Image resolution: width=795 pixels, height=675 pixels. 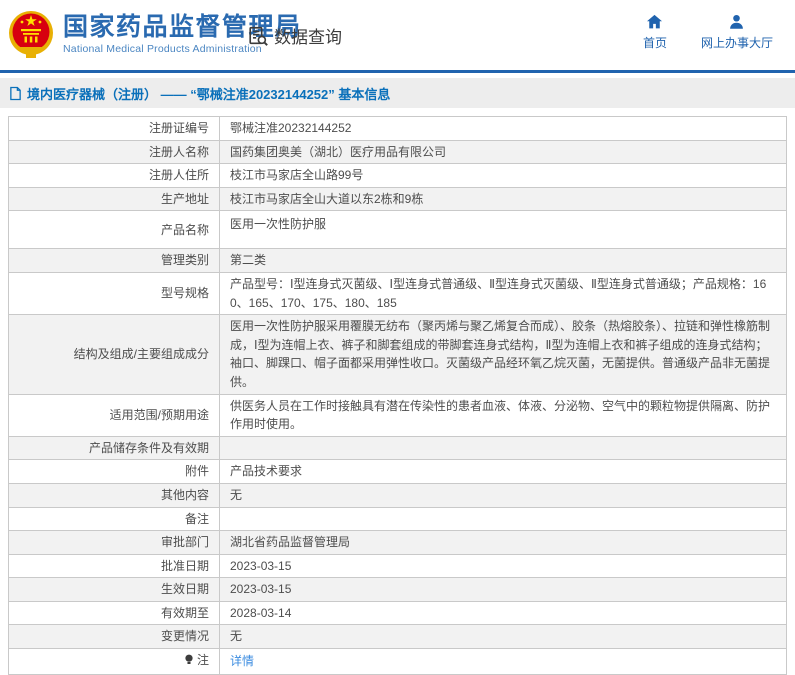 I want to click on field-label: 产品储存条件及有效期, so click(x=114, y=448).